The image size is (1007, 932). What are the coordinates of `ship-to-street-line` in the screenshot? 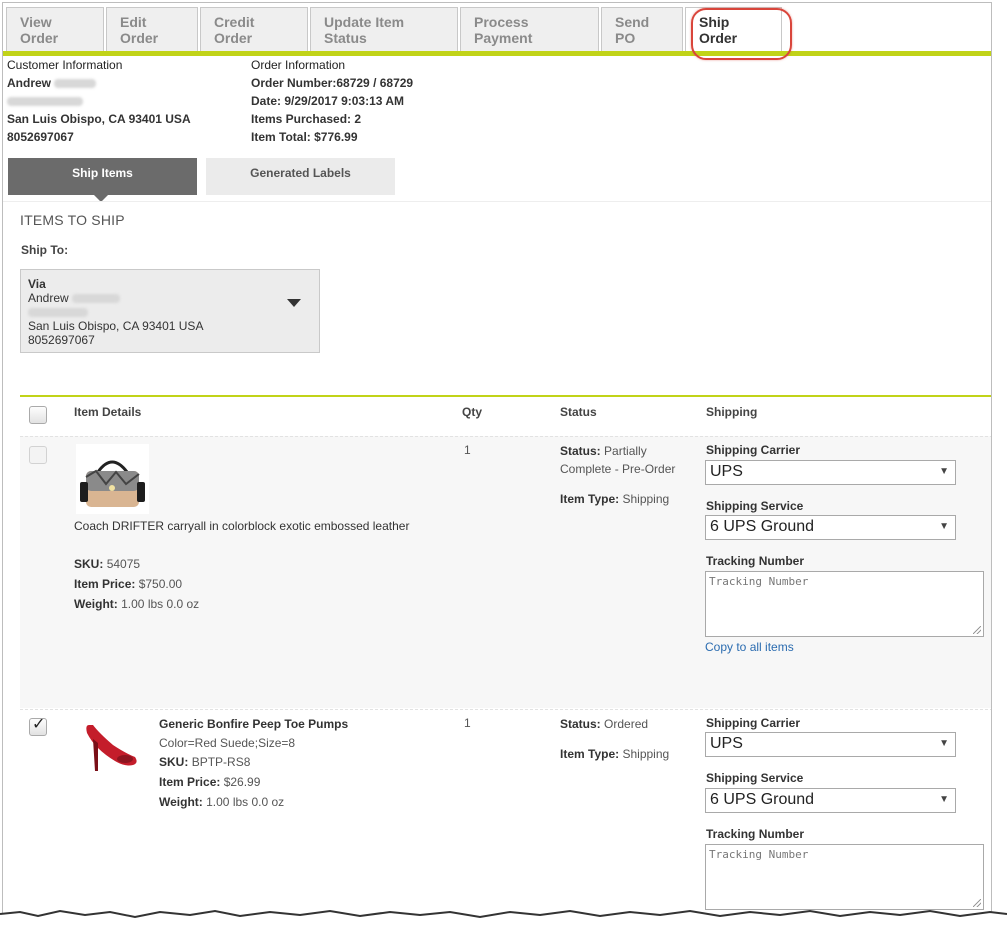 It's located at (170, 312).